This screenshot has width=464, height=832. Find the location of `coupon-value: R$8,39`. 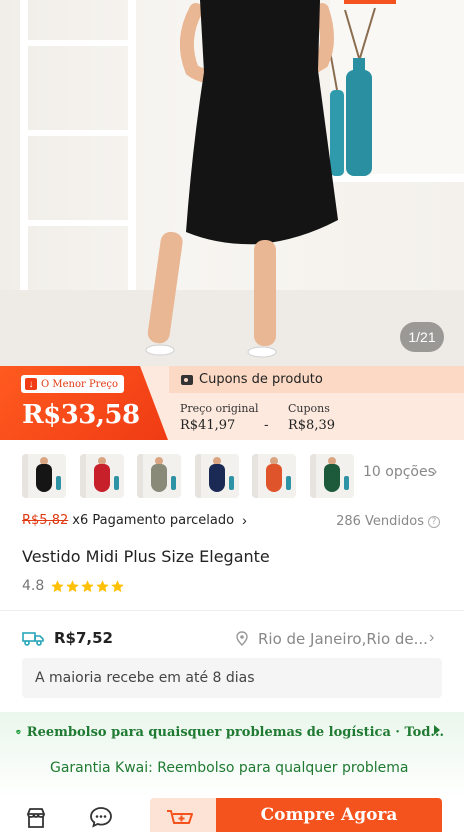

coupon-value: R$8,39 is located at coordinates (312, 425).